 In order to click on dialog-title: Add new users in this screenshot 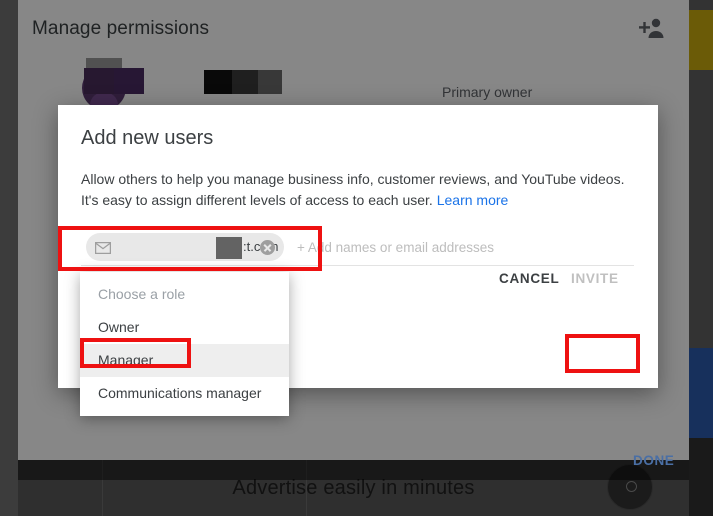, I will do `click(147, 138)`.